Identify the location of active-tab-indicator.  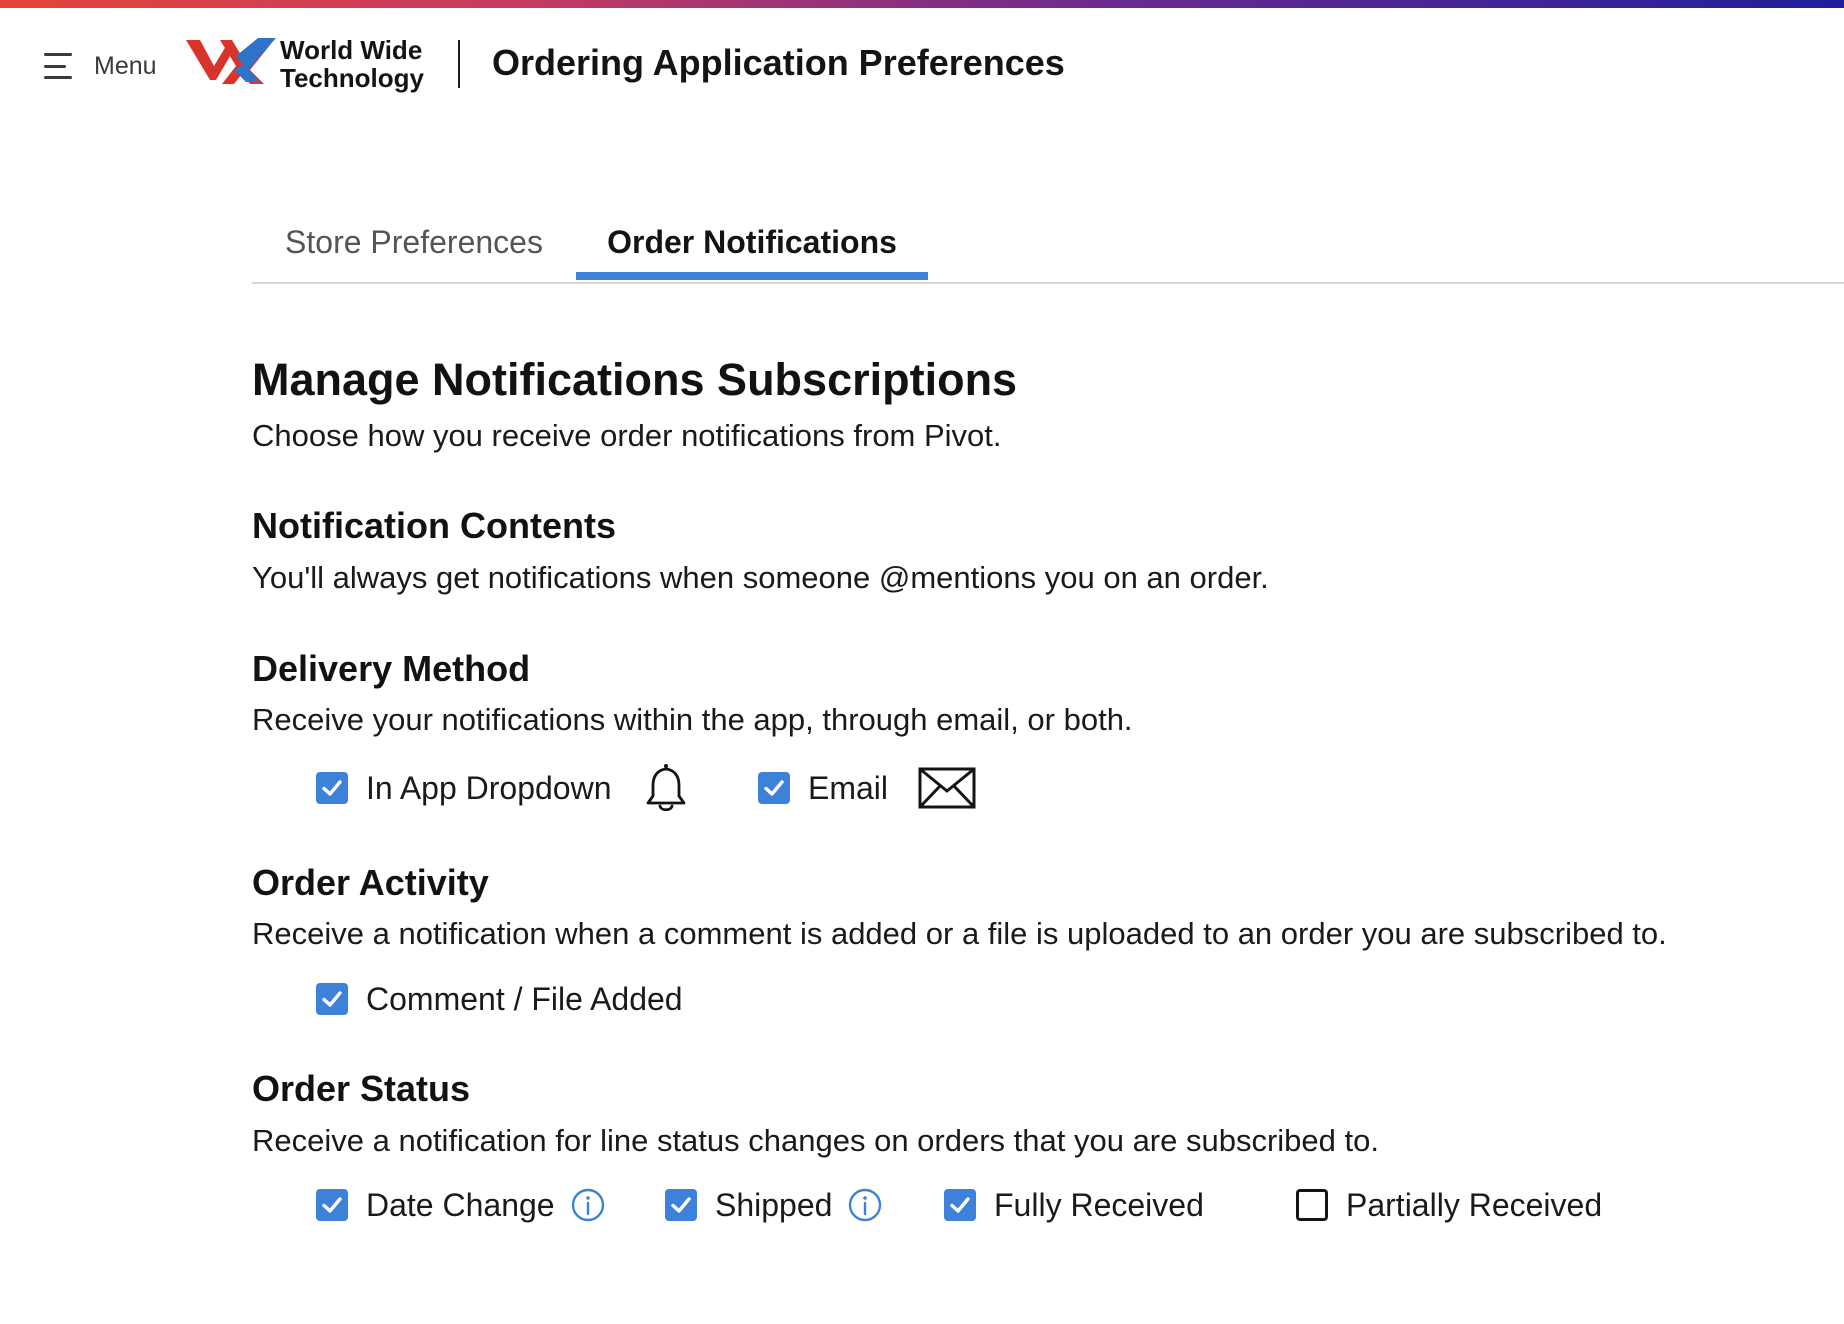
(752, 276).